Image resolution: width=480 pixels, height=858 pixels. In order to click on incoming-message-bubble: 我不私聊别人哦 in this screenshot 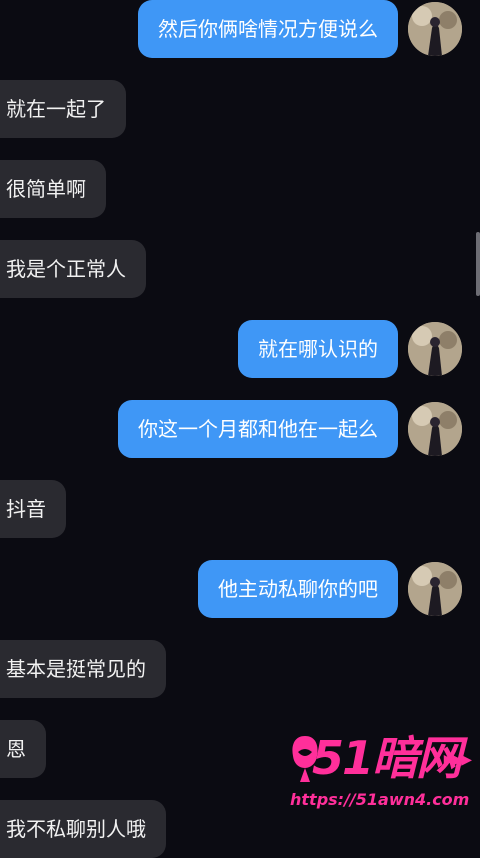, I will do `click(83, 829)`.